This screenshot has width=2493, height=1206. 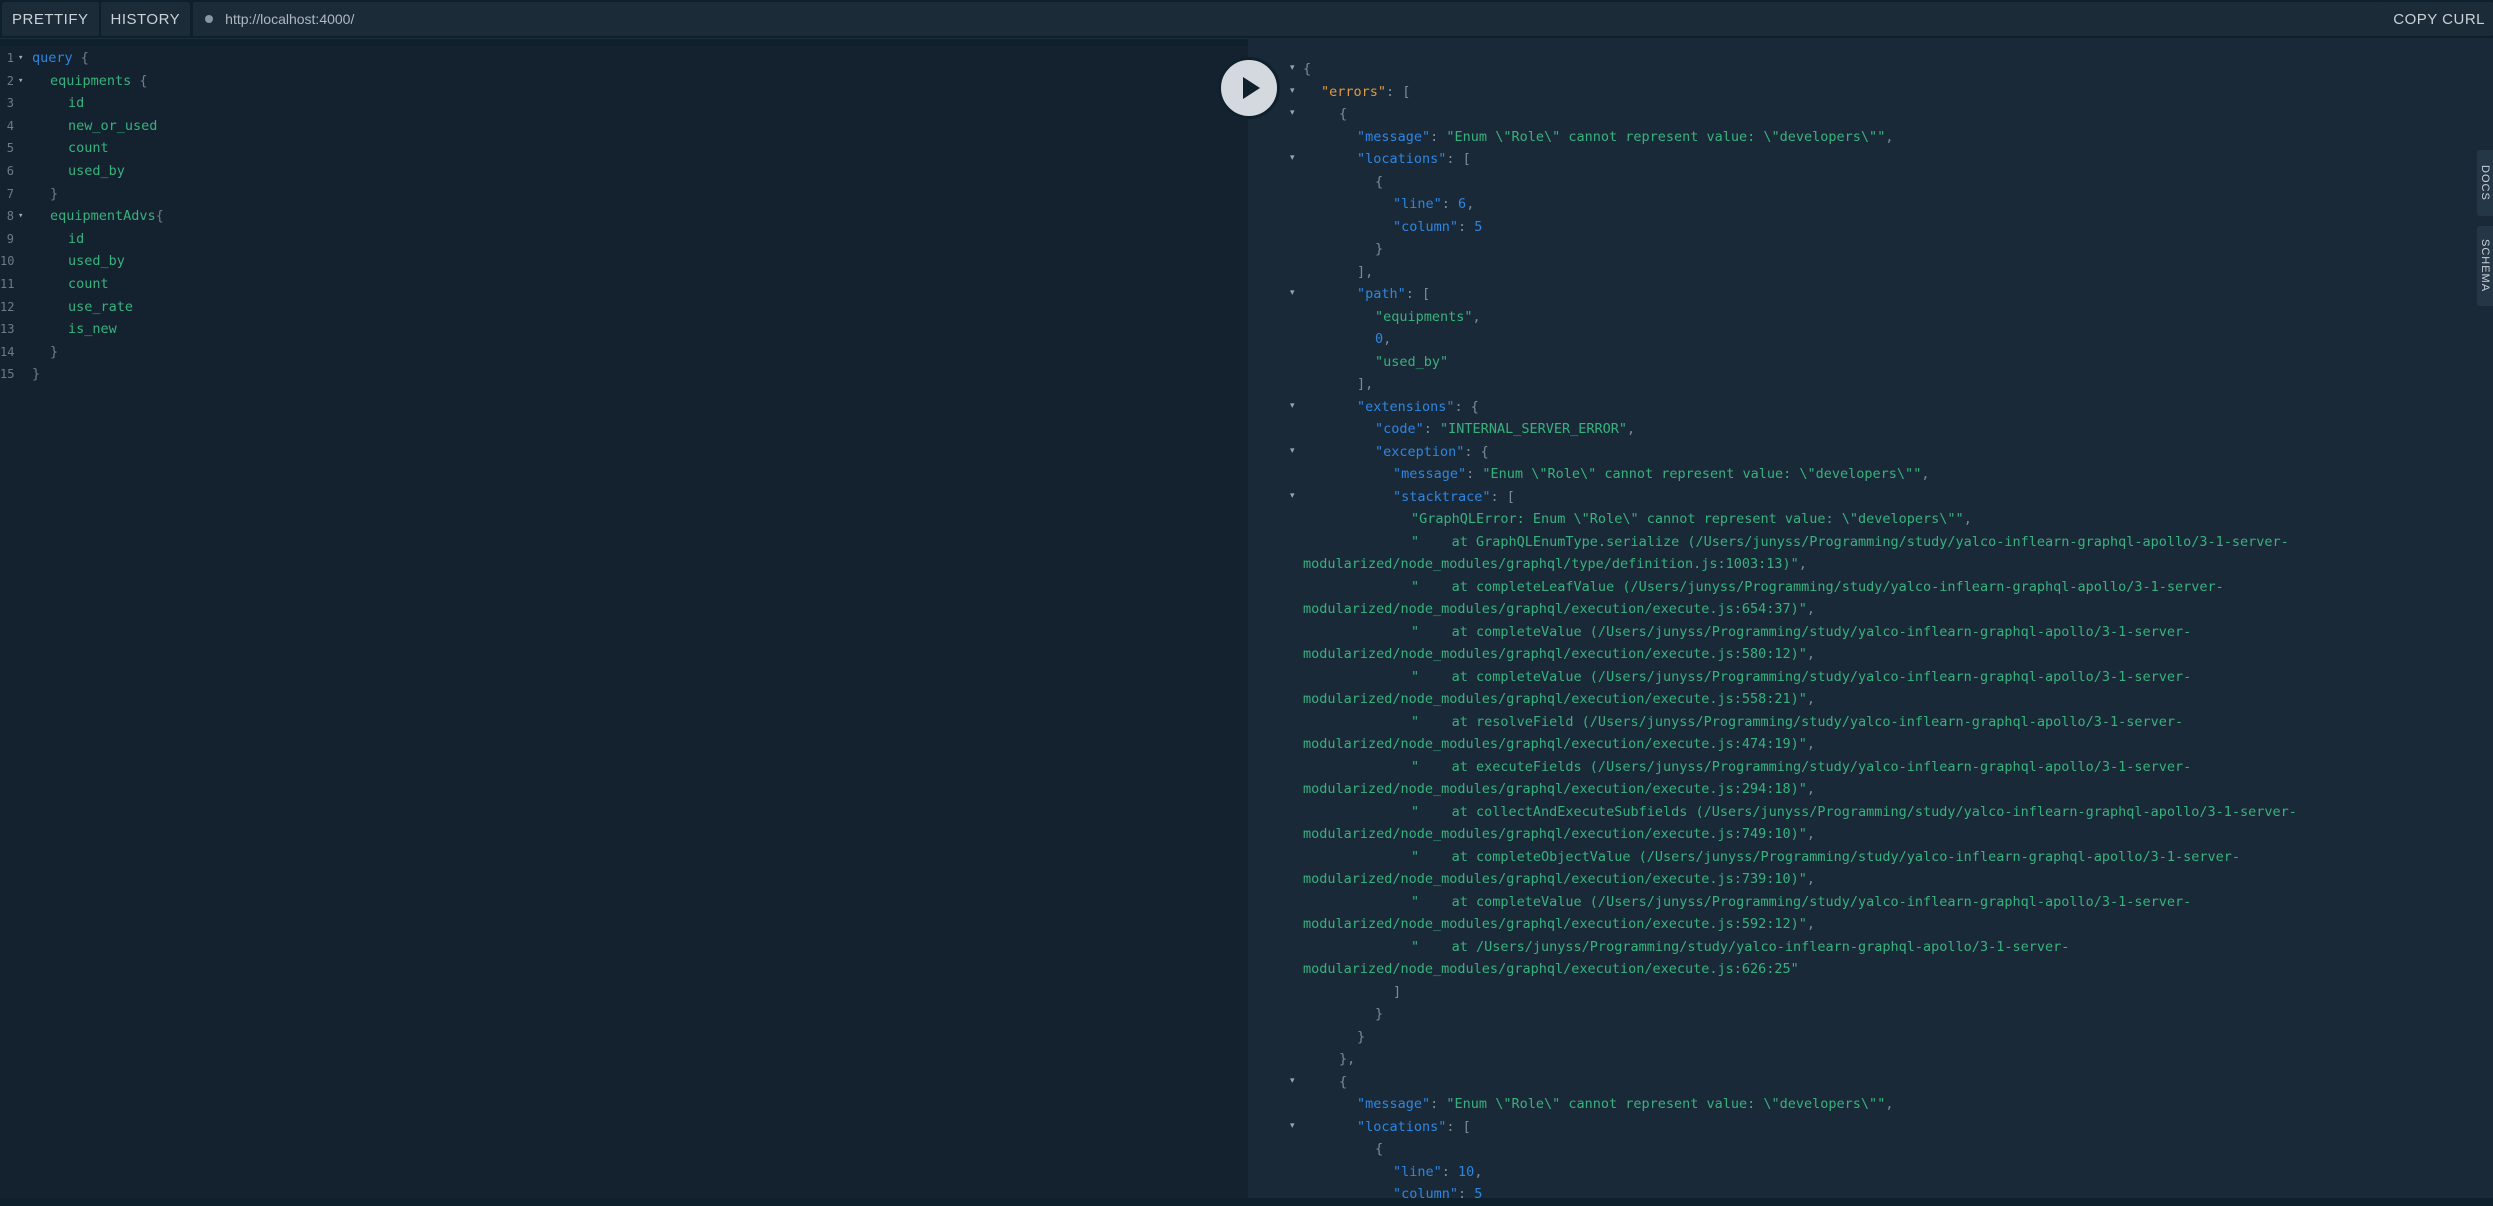 I want to click on code-text: equipmentAdvs{, so click(x=107, y=216).